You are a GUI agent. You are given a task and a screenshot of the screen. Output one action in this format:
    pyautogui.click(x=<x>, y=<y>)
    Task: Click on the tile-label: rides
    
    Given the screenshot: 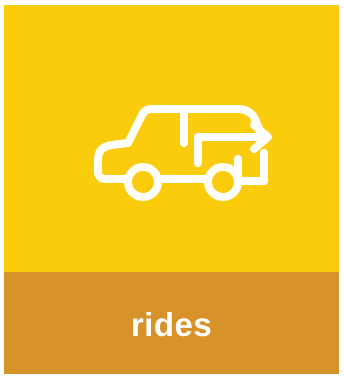 What is the action you would take?
    pyautogui.click(x=171, y=324)
    